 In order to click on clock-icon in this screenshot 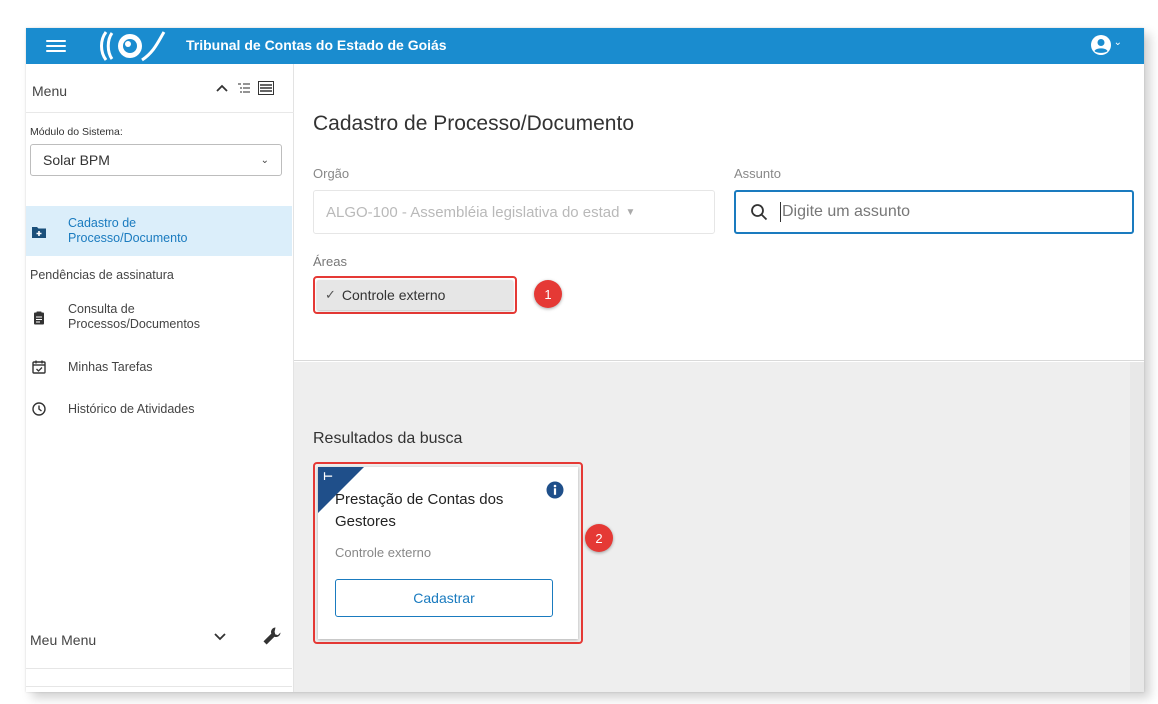, I will do `click(39, 409)`.